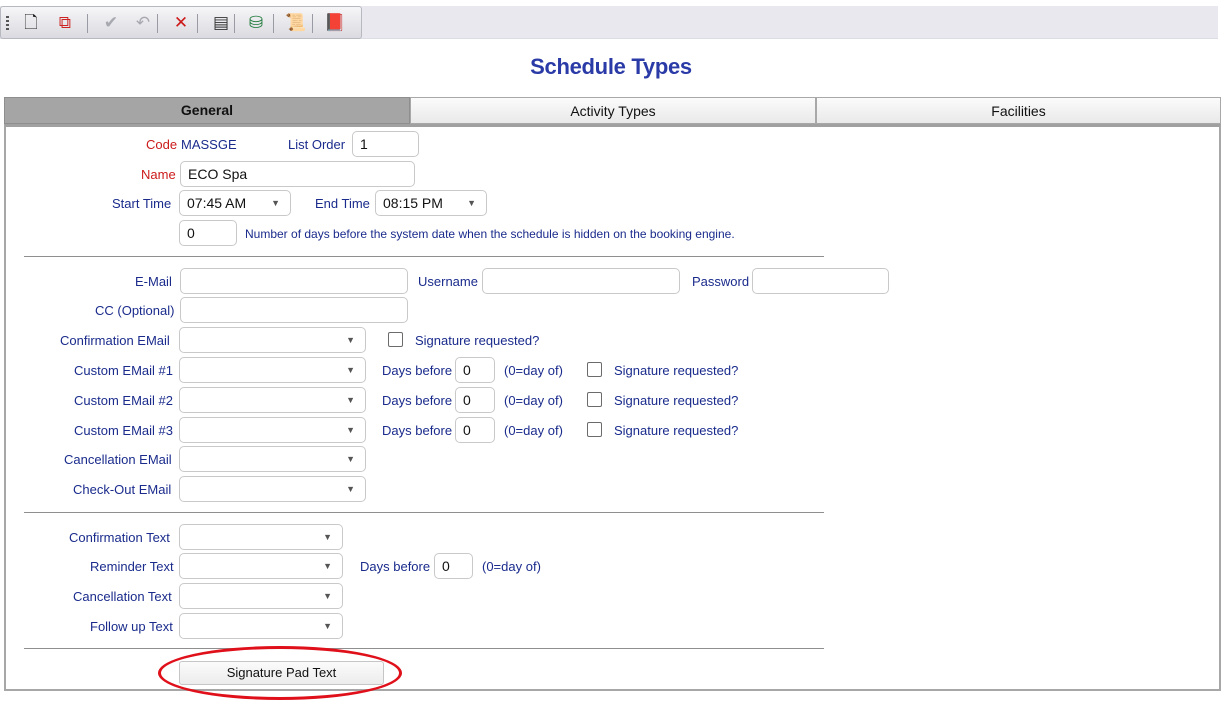  What do you see at coordinates (533, 400) in the screenshot?
I see `custom-email-2-day-of-hint: (0=day of)` at bounding box center [533, 400].